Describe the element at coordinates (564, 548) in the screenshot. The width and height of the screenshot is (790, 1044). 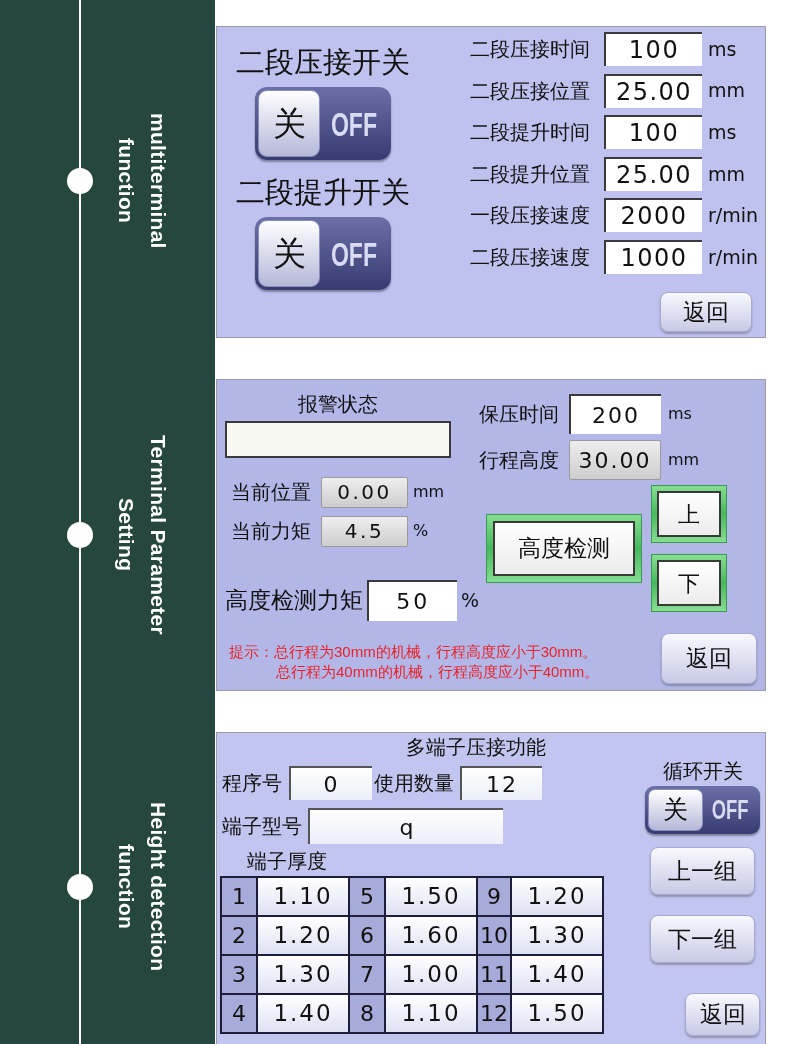
I see `height-detect-button: 高度检测` at that location.